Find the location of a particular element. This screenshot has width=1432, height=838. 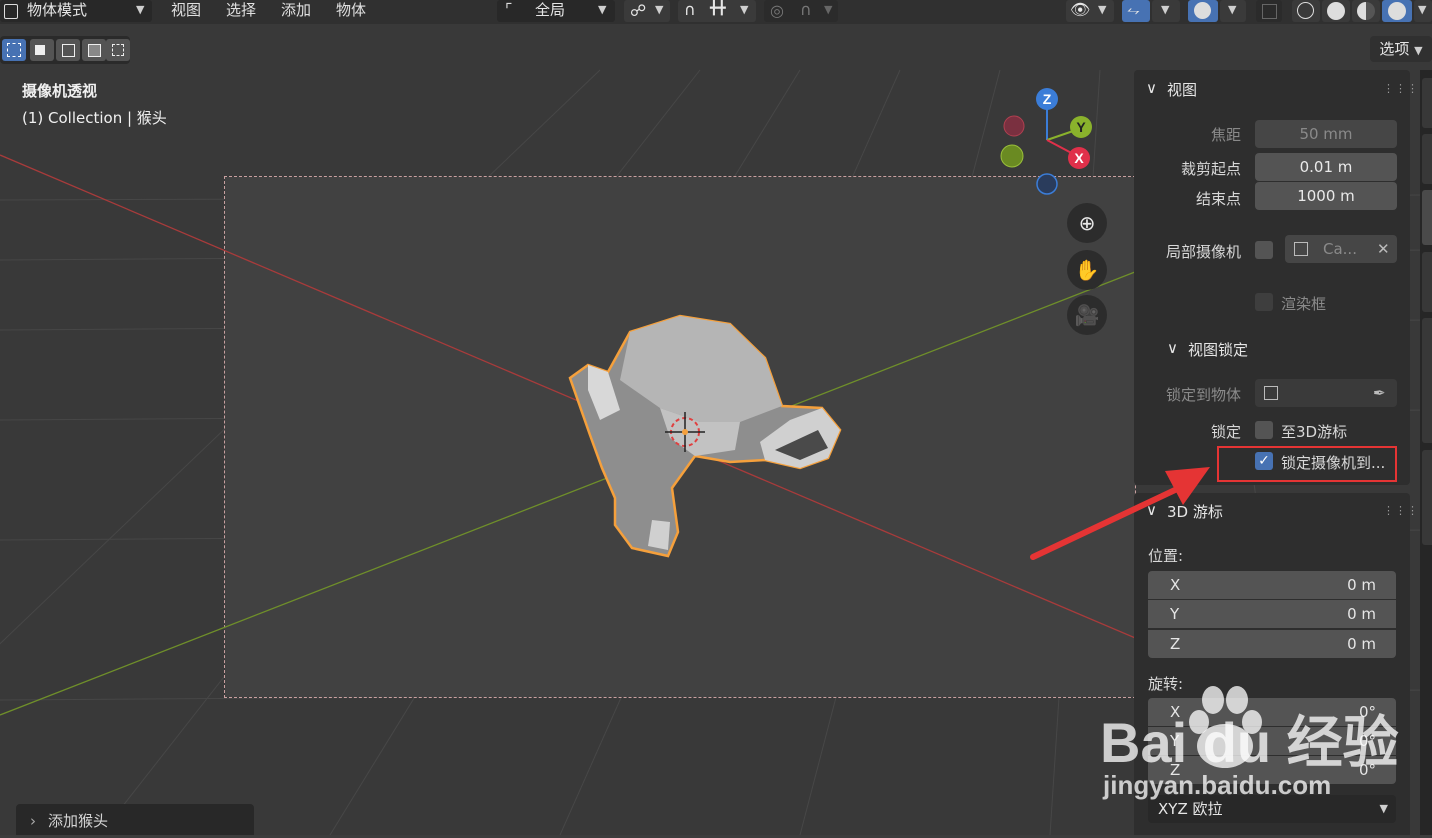

lock-to-object-field: ✒ is located at coordinates (1326, 393).